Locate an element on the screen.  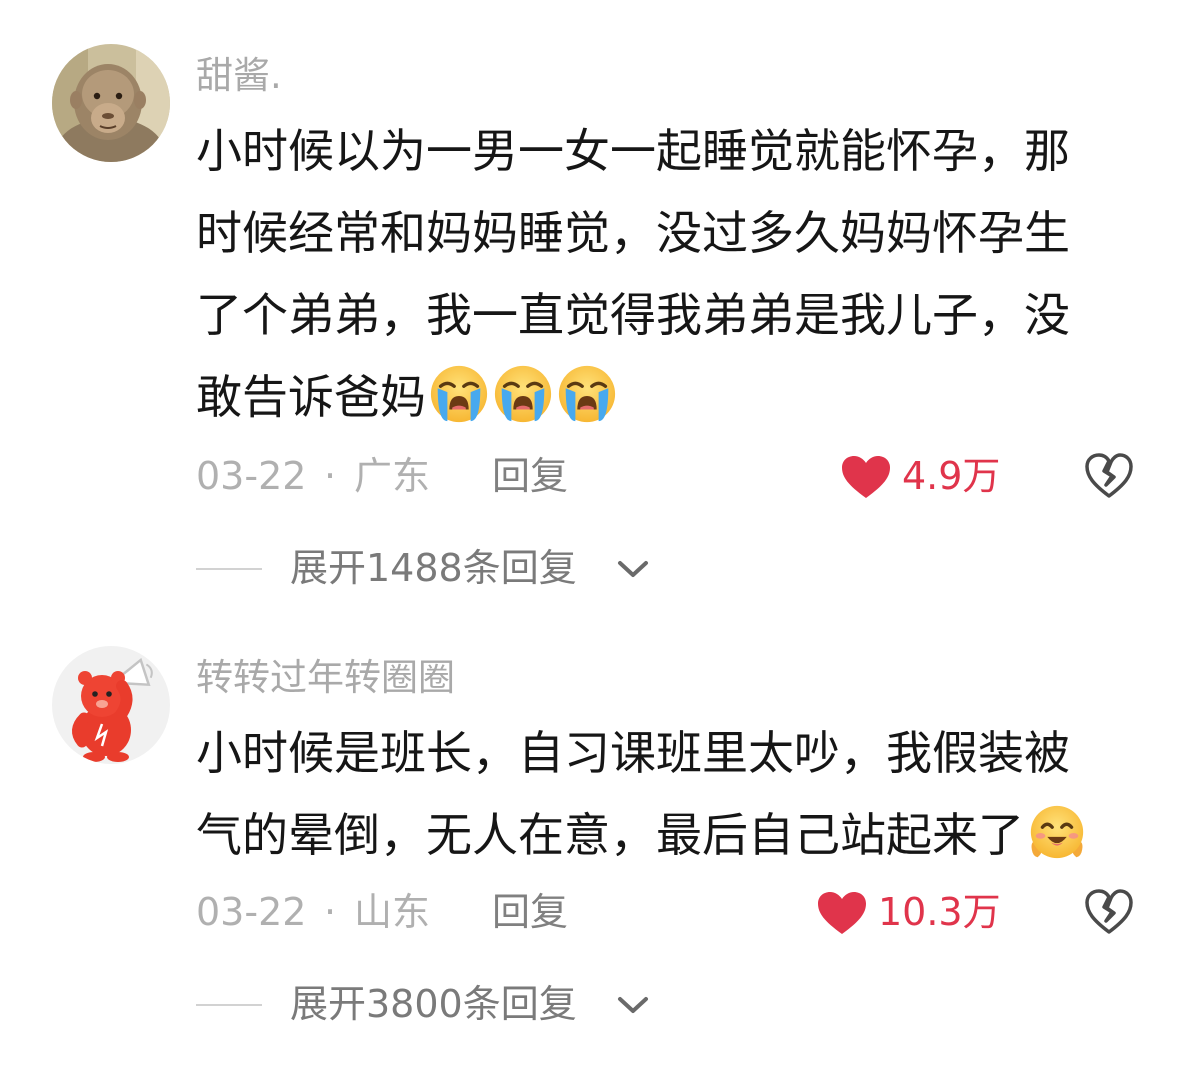
comment-text-line: 时候经常和妈妈睡觉，没过多久妈妈怀孕生 is located at coordinates (633, 233).